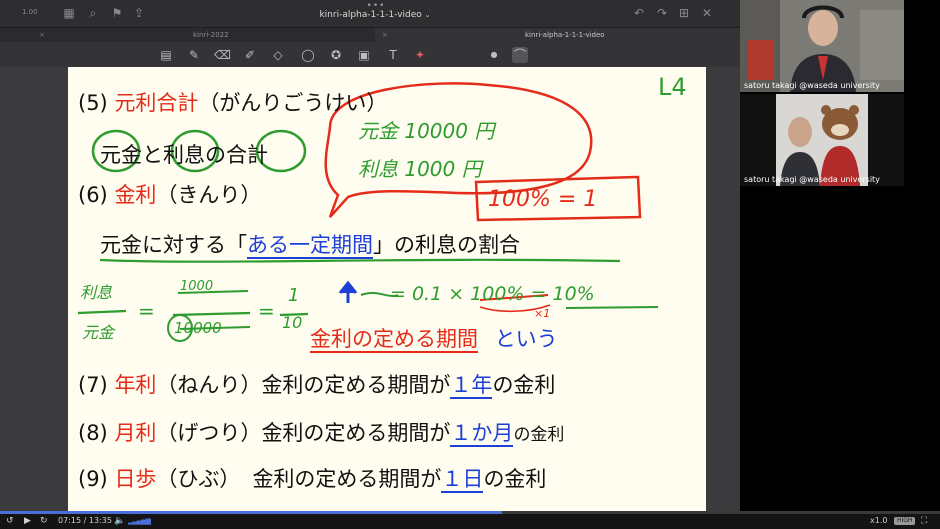  Describe the element at coordinates (294, 295) in the screenshot. I see `formula-n2: 1` at that location.